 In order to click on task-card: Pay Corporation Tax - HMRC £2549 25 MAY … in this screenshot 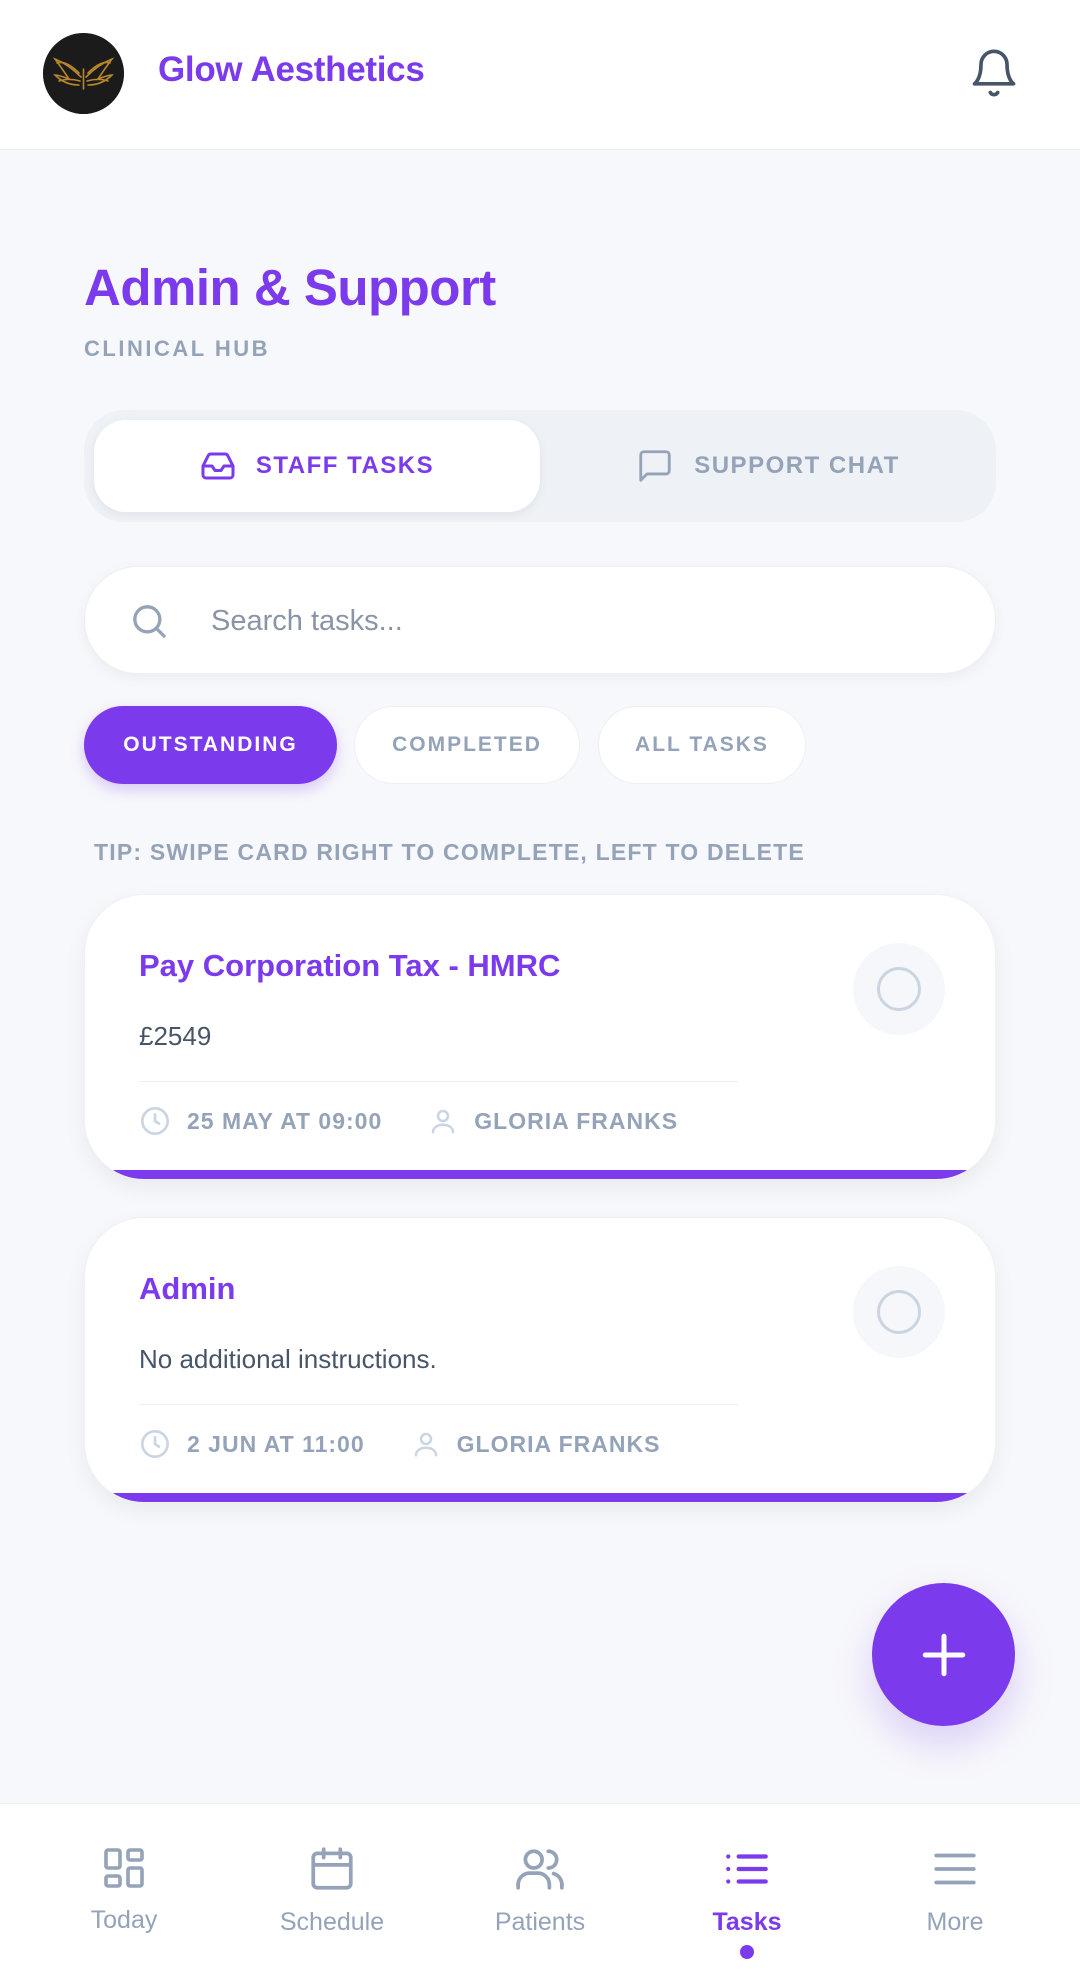, I will do `click(540, 1037)`.